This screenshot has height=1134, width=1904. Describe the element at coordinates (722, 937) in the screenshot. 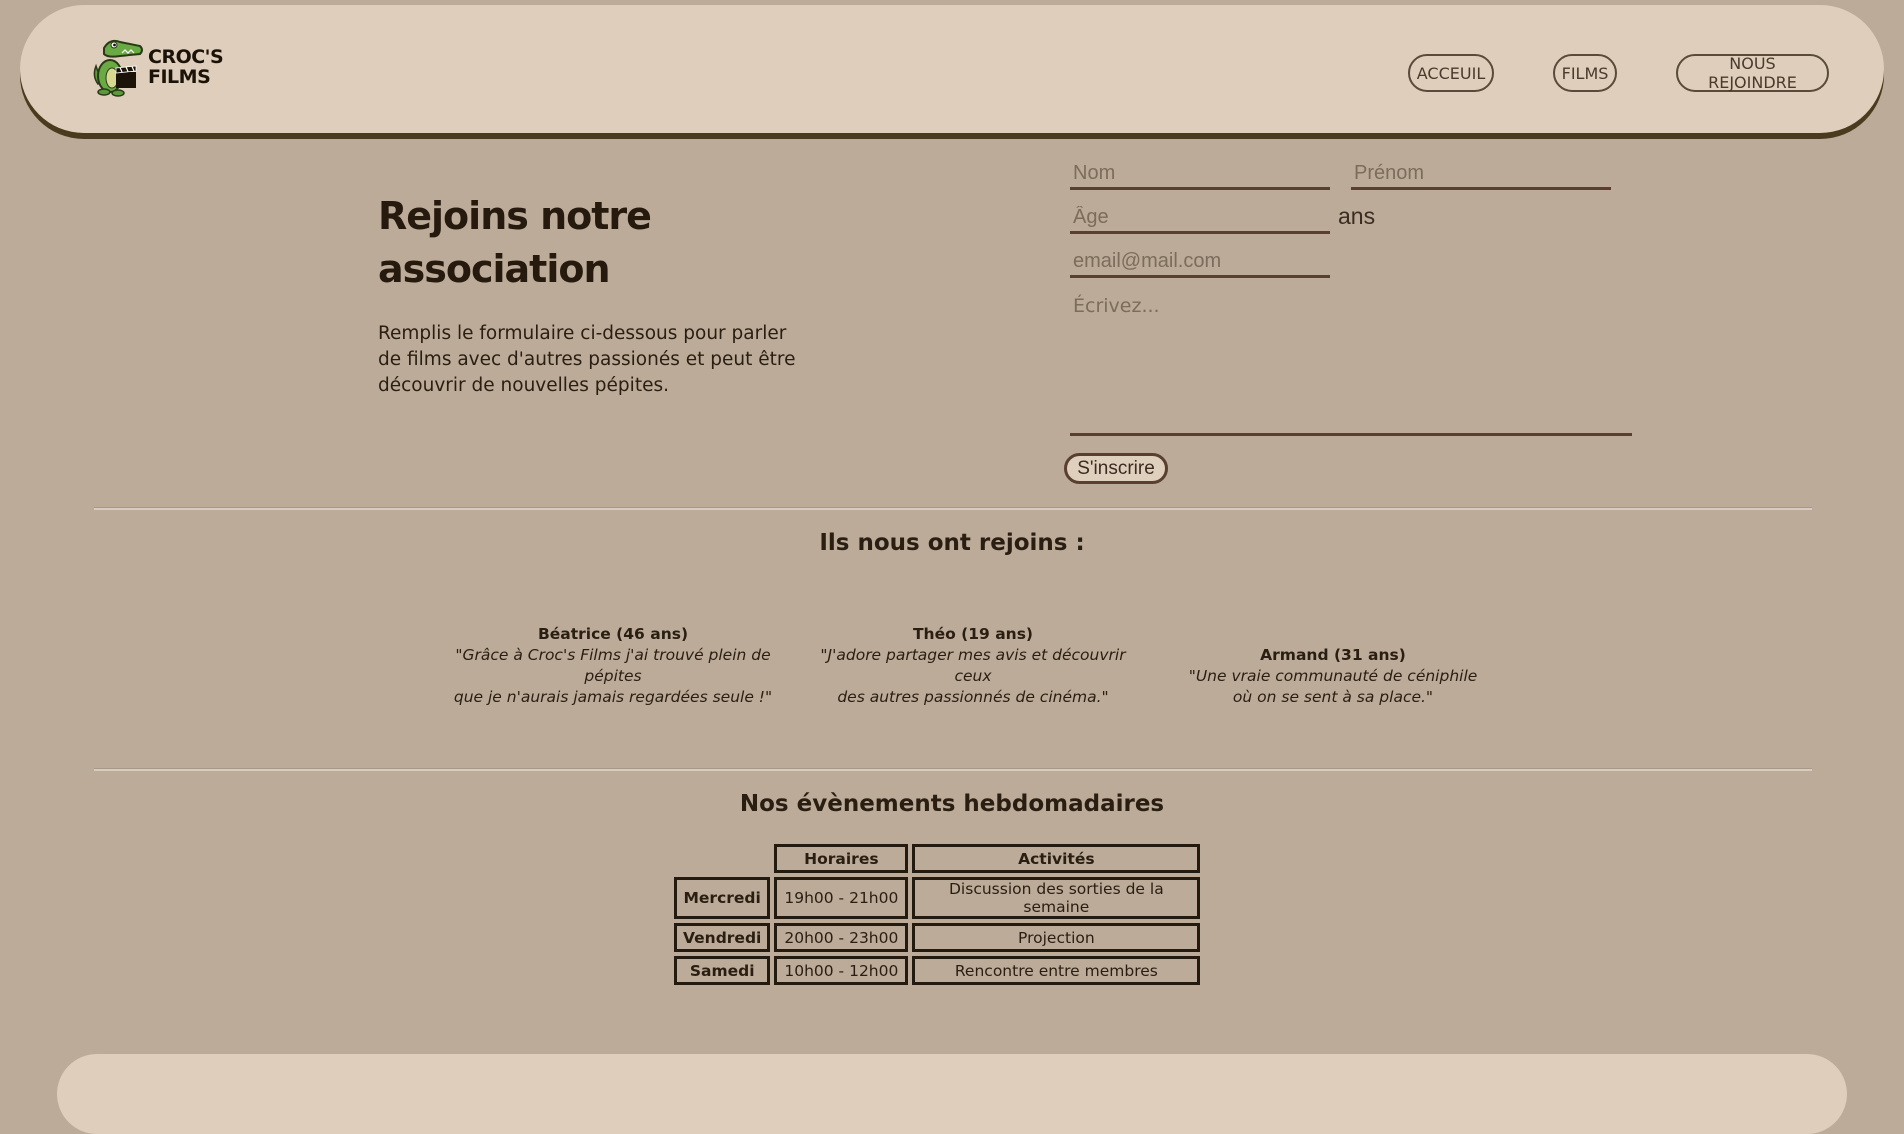

I see `table-cell-day: Vendredi` at that location.